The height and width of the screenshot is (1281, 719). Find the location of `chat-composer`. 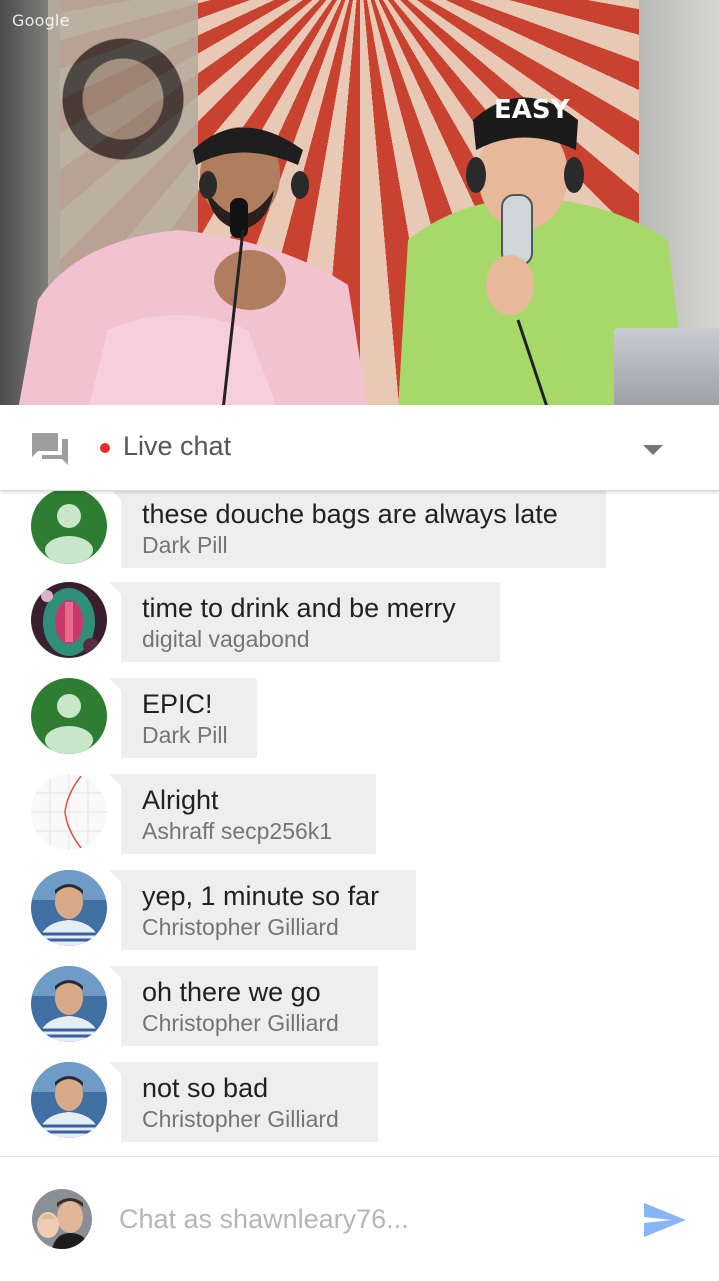

chat-composer is located at coordinates (359, 1218).